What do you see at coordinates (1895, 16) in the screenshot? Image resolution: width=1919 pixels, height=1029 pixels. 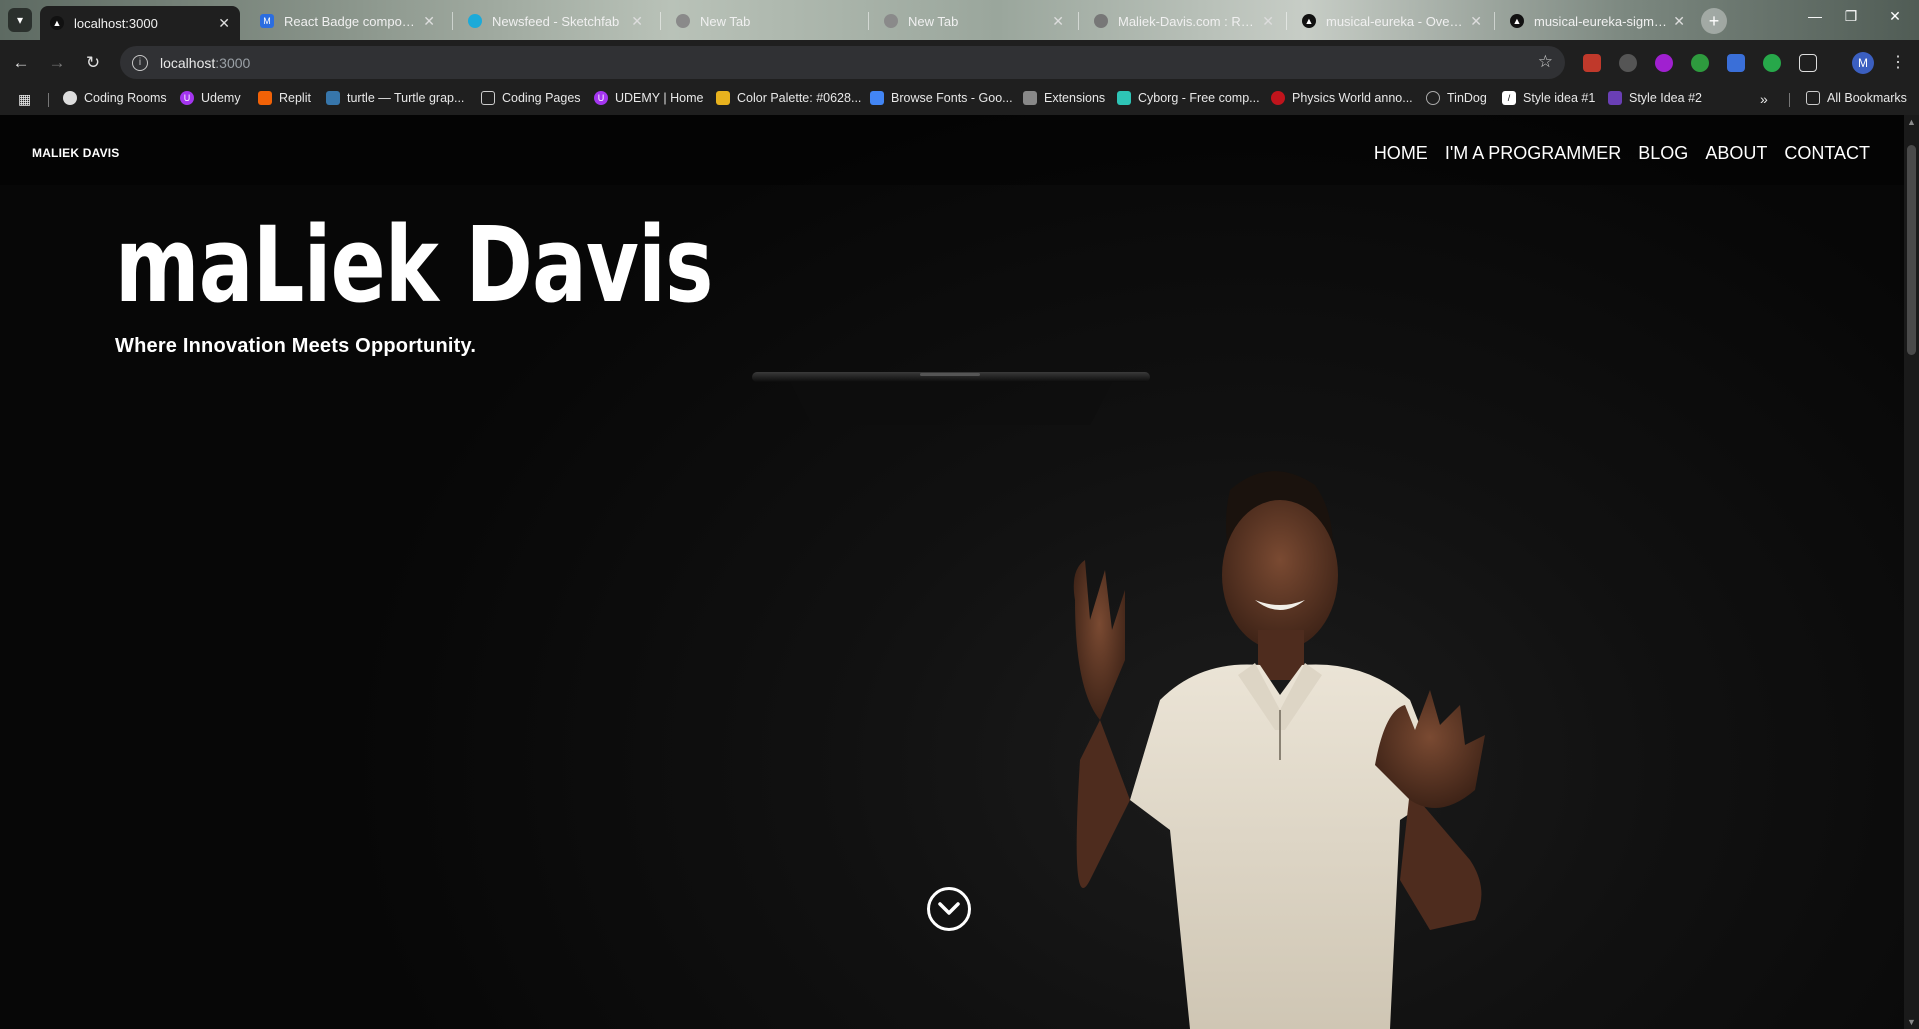 I see `window-close-icon: ✕` at bounding box center [1895, 16].